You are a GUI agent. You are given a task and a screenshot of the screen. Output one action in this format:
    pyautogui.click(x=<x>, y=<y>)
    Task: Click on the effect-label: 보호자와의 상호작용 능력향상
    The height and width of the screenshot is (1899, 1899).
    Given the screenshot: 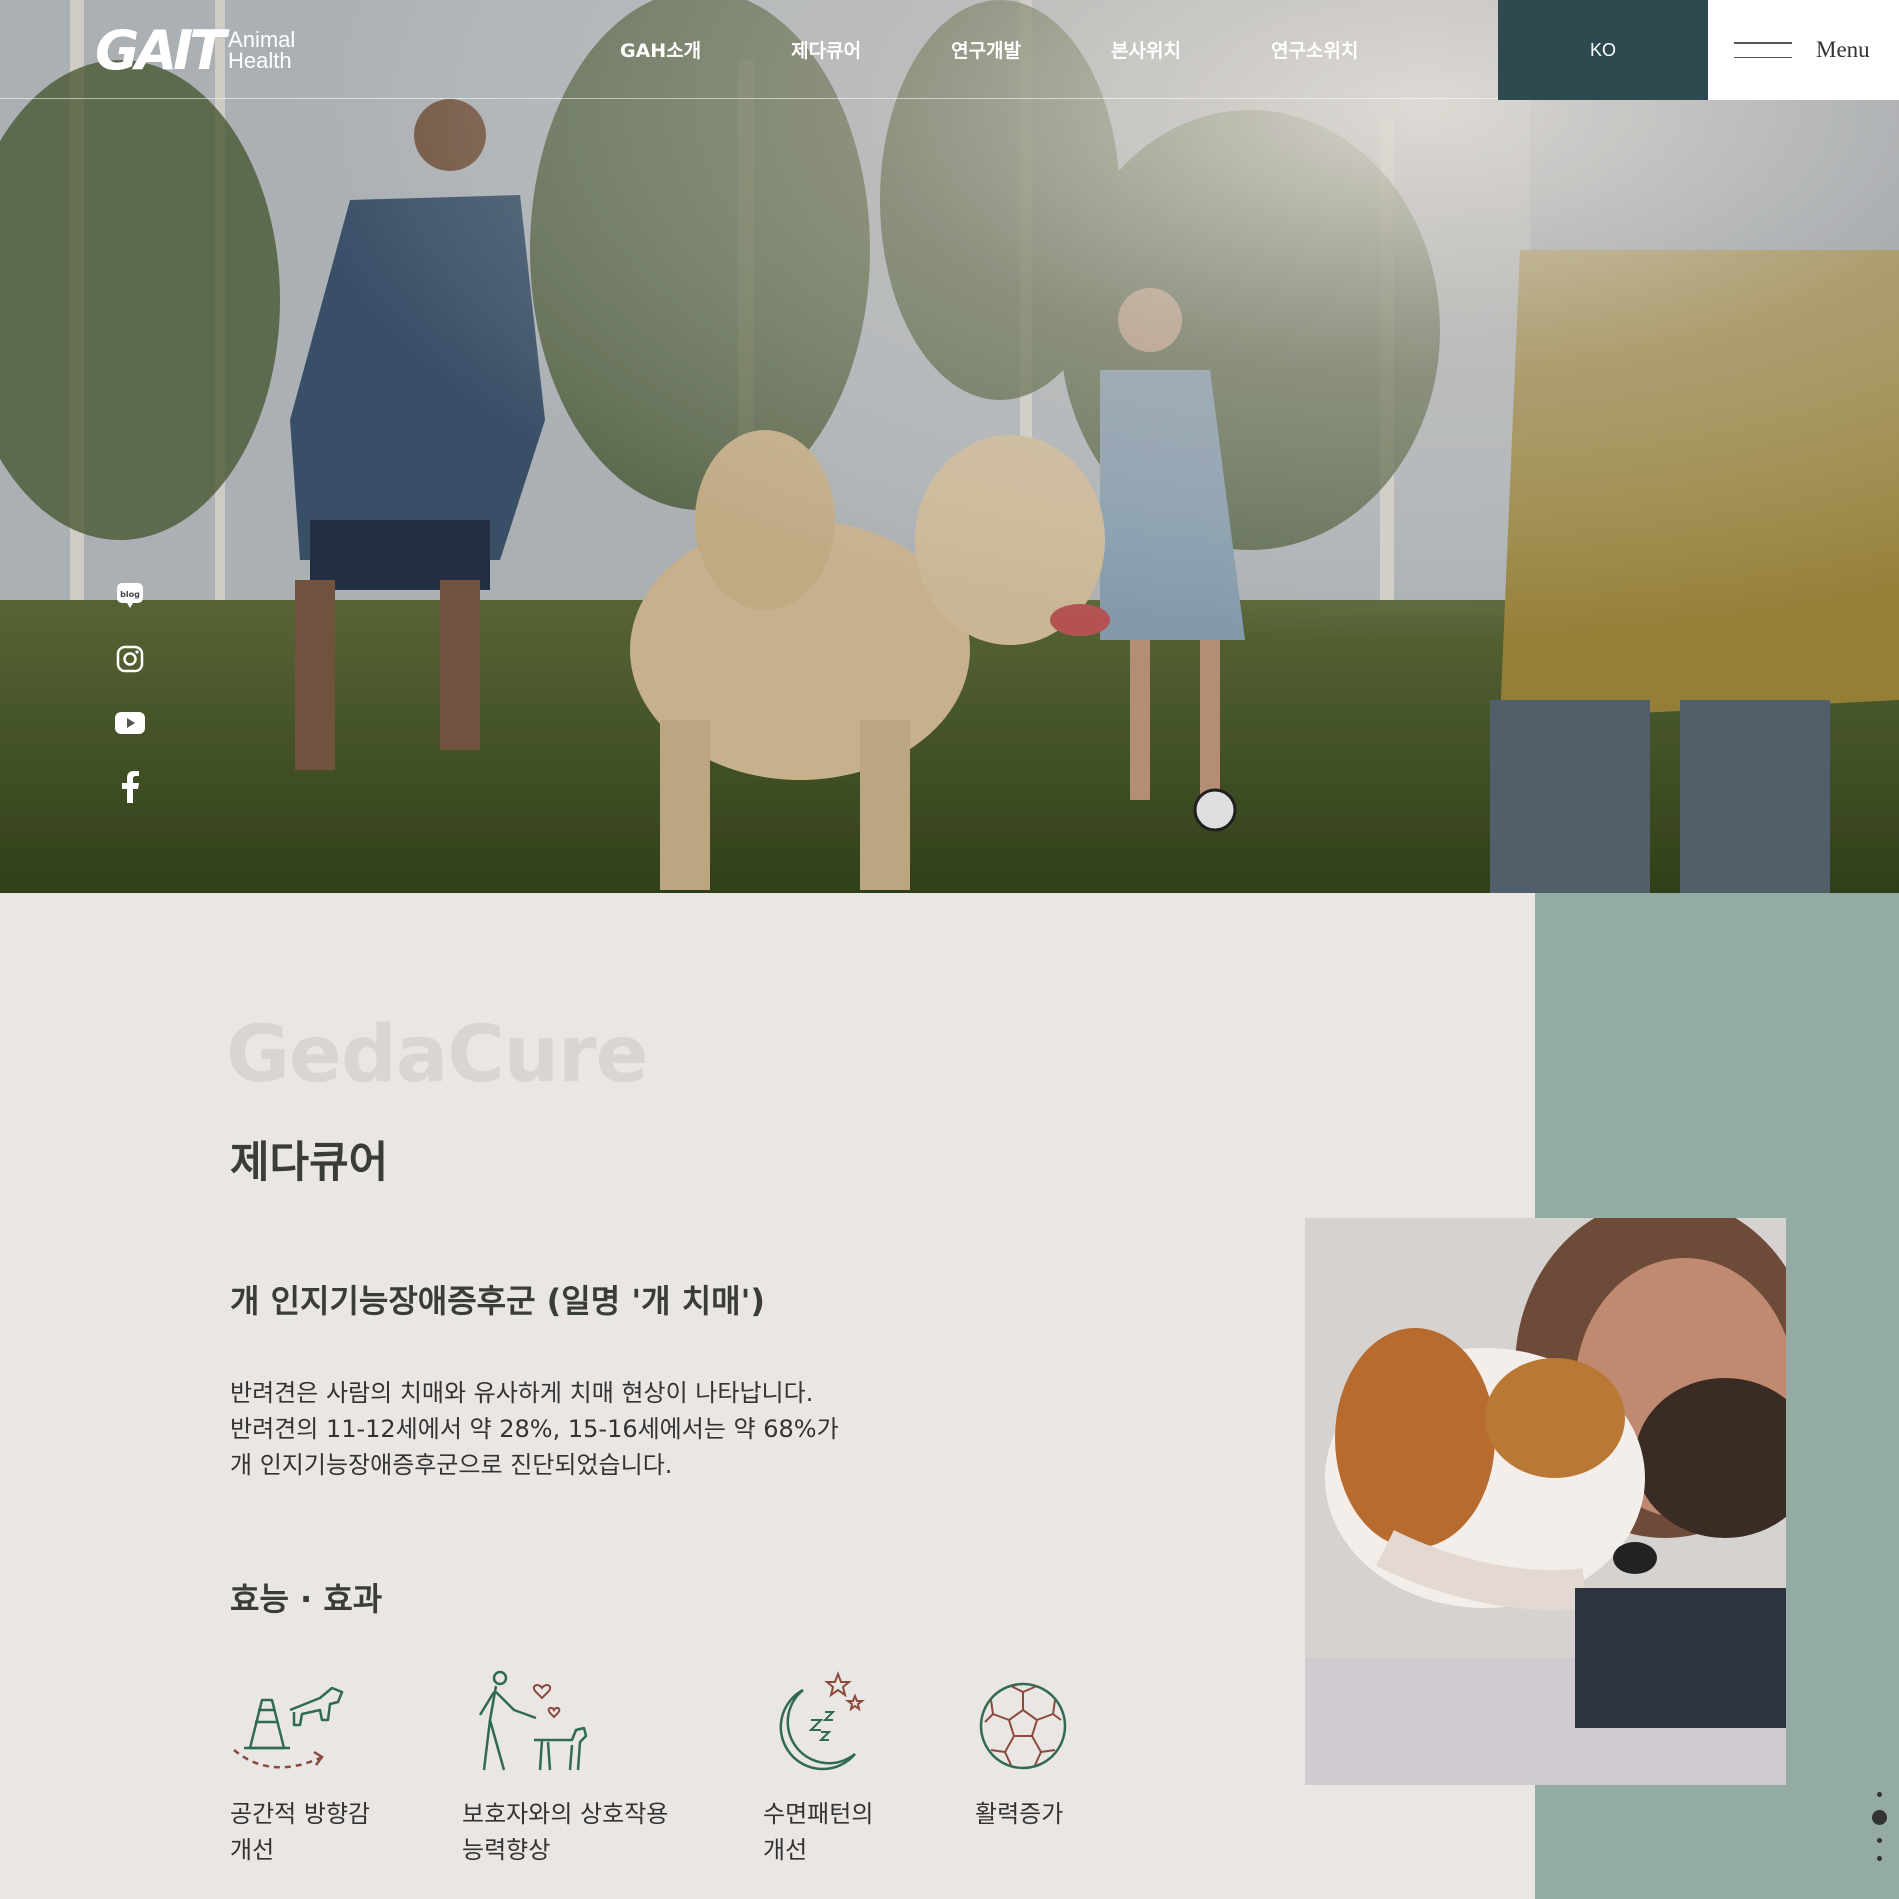 What is the action you would take?
    pyautogui.click(x=565, y=1832)
    